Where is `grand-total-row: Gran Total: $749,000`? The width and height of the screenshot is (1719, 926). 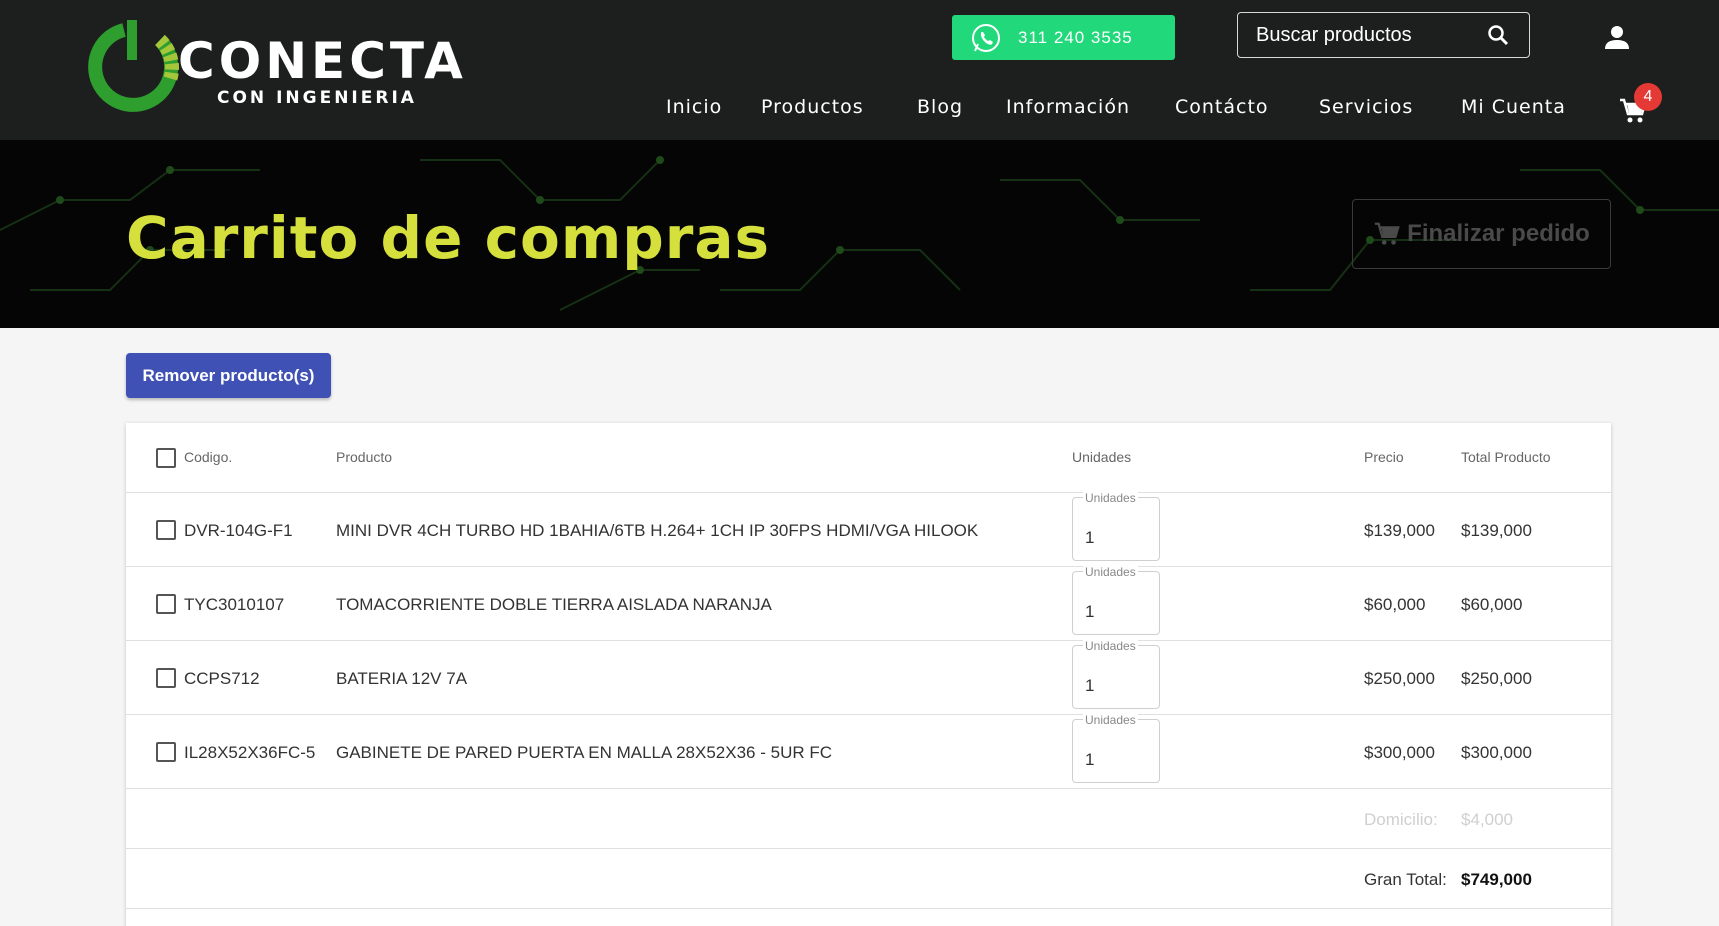
grand-total-row: Gran Total: $749,000 is located at coordinates (868, 879).